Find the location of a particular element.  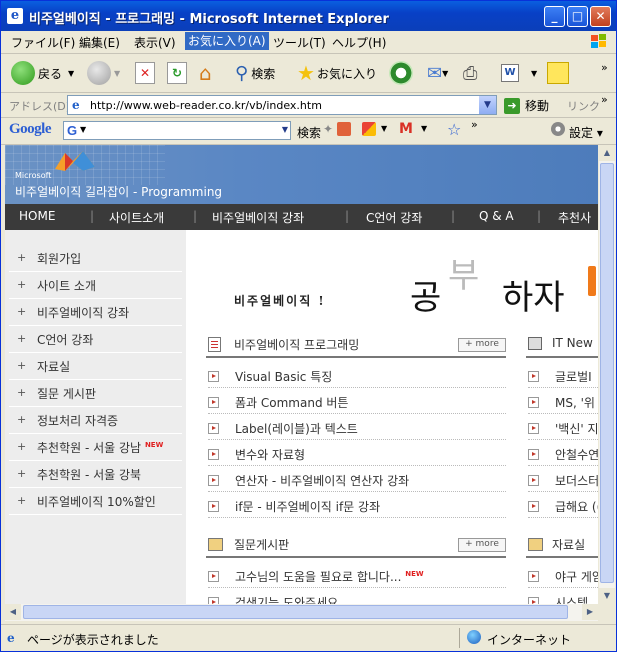

home-button: ⌂ is located at coordinates (210, 73).